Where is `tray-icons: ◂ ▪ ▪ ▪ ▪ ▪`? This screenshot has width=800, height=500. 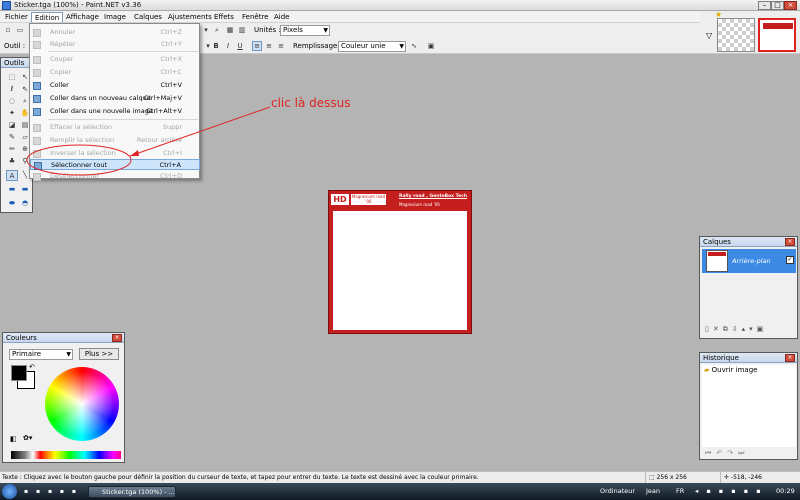 tray-icons: ◂ ▪ ▪ ▪ ▪ ▪ is located at coordinates (729, 491).